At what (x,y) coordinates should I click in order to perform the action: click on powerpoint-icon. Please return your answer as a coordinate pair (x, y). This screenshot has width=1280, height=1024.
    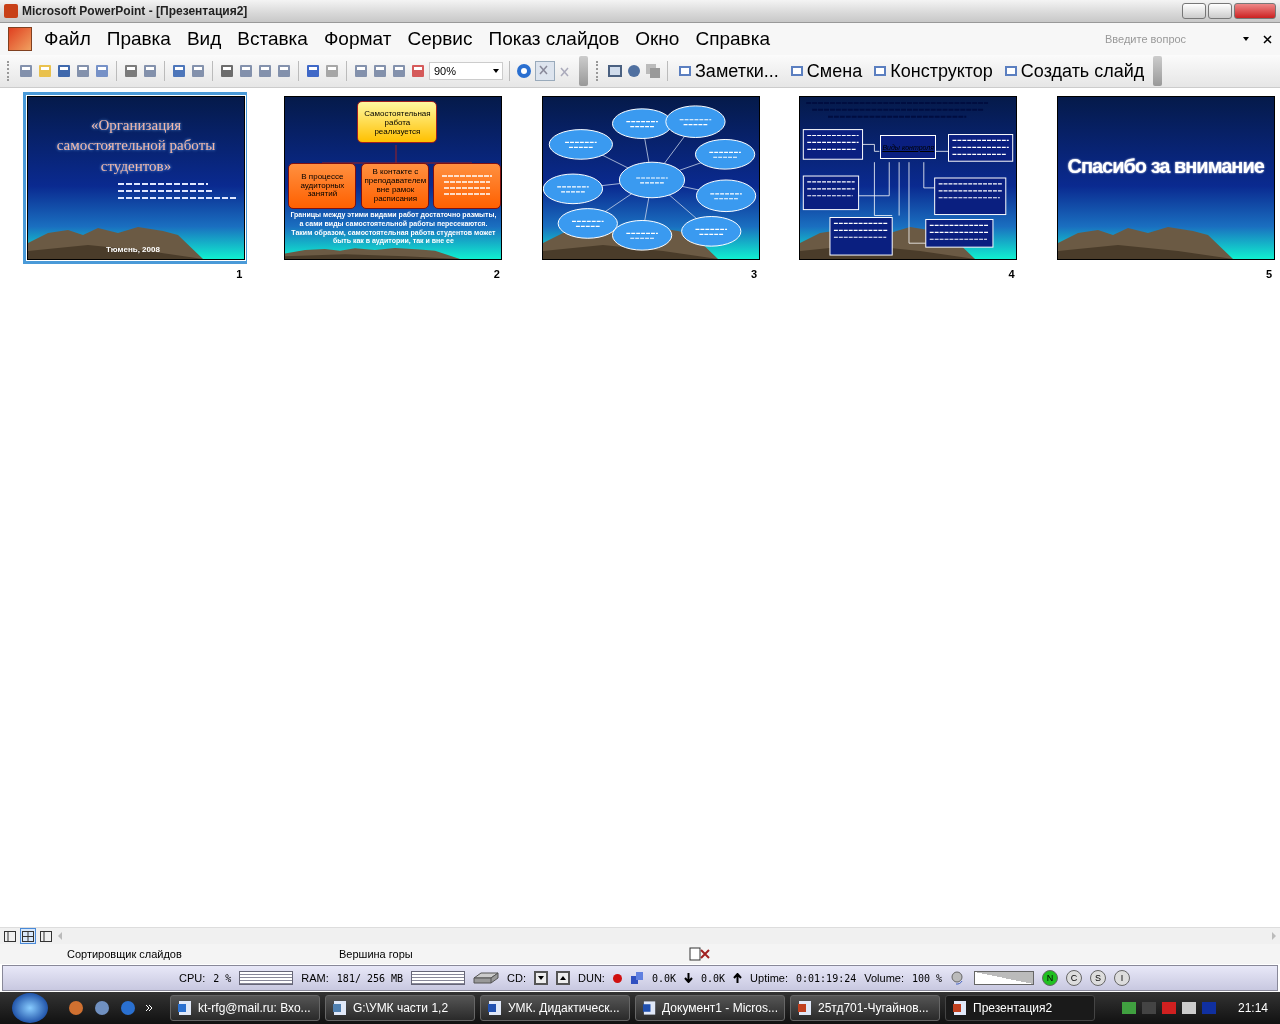
    Looking at the image, I should click on (11, 11).